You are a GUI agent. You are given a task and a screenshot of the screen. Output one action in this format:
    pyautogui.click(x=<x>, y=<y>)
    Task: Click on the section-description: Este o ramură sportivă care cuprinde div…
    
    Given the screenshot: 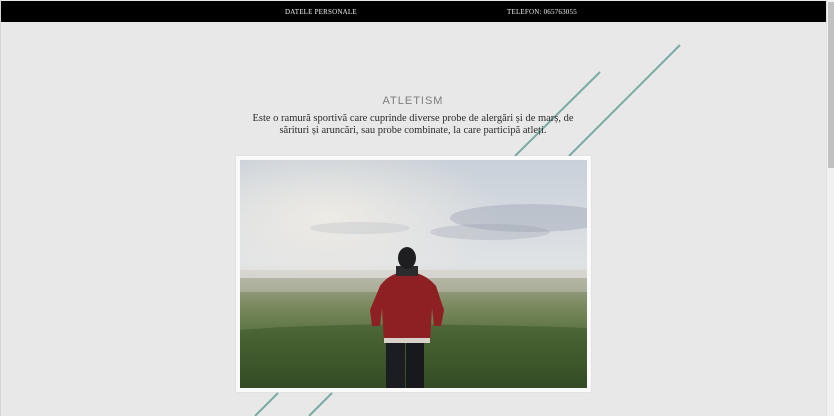 What is the action you would take?
    pyautogui.click(x=413, y=124)
    